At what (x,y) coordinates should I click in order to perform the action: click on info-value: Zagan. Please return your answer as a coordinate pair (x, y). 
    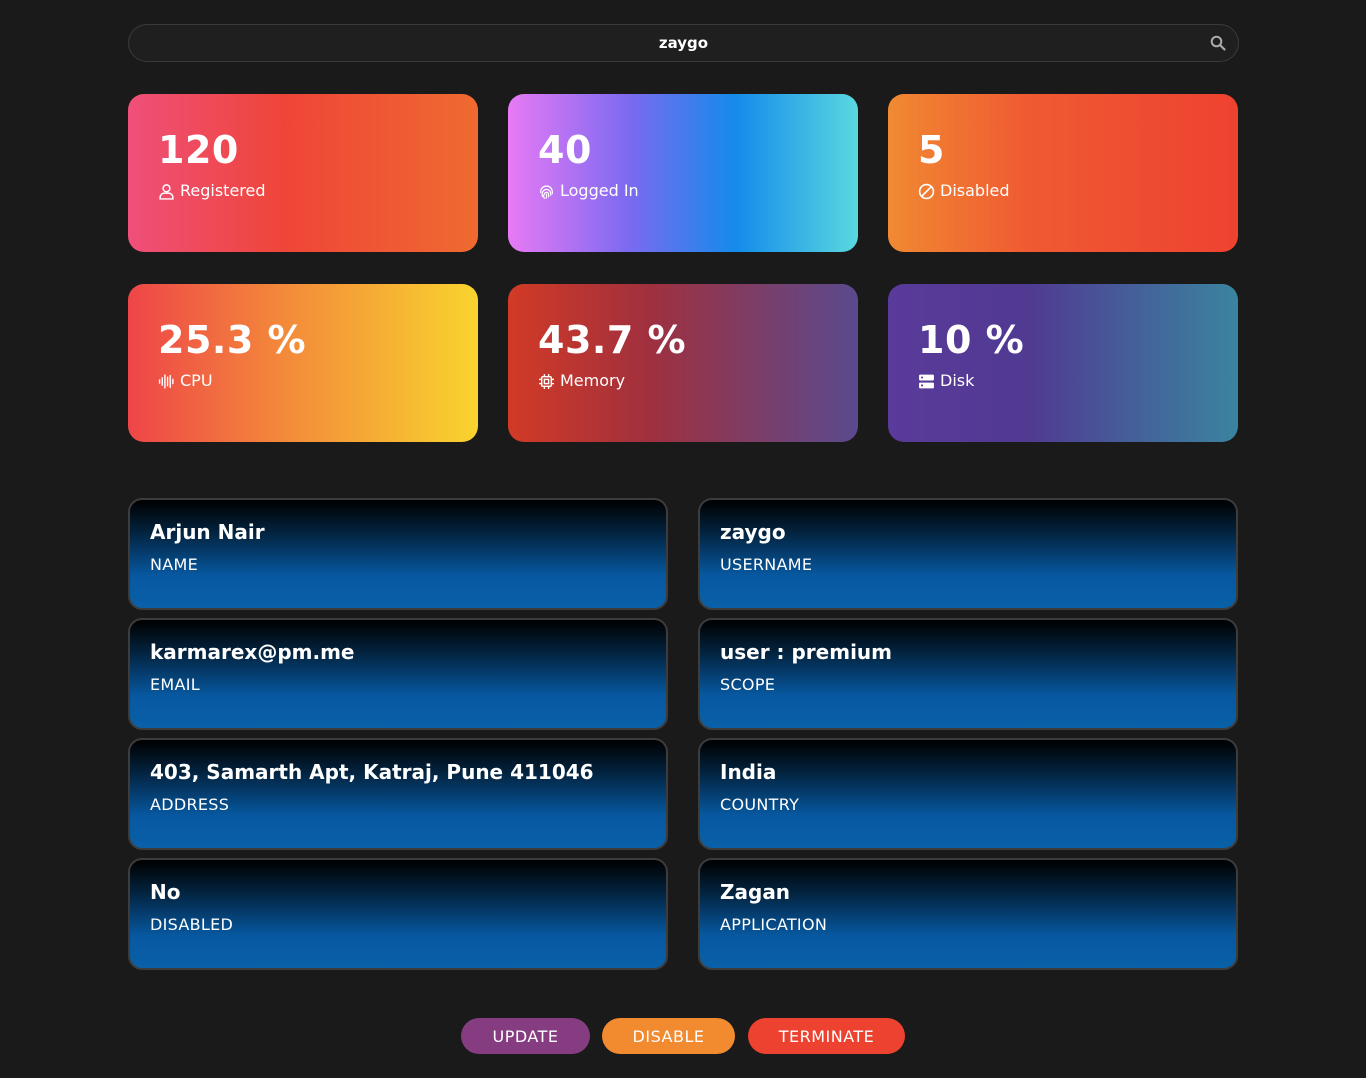
    Looking at the image, I should click on (755, 892).